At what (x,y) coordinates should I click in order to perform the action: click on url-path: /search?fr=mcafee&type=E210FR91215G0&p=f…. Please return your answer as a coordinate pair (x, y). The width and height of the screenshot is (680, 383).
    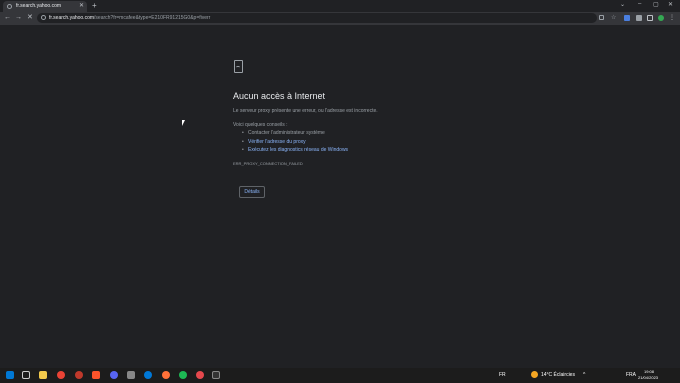
    Looking at the image, I should click on (152, 18).